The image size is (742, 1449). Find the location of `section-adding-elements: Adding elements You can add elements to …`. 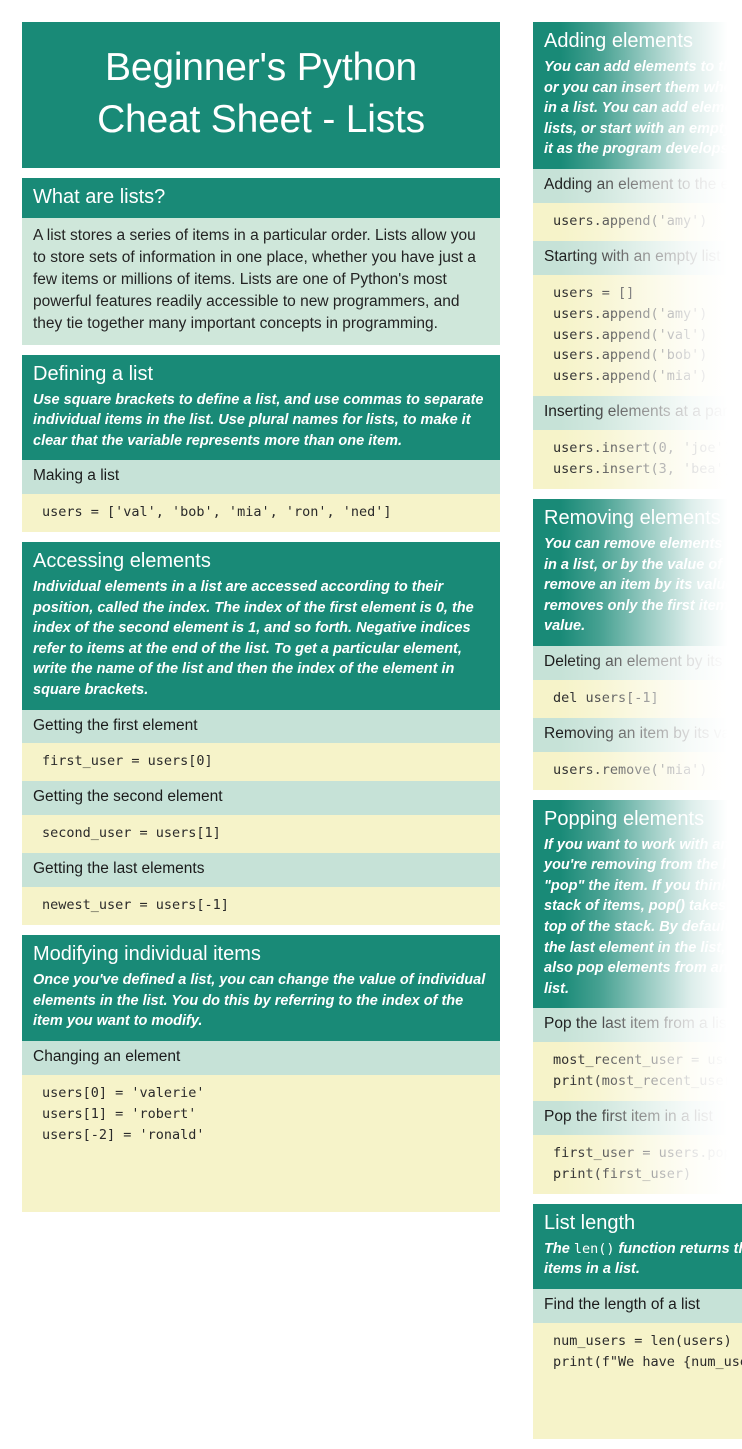

section-adding-elements: Adding elements You can add elements to … is located at coordinates (637, 256).